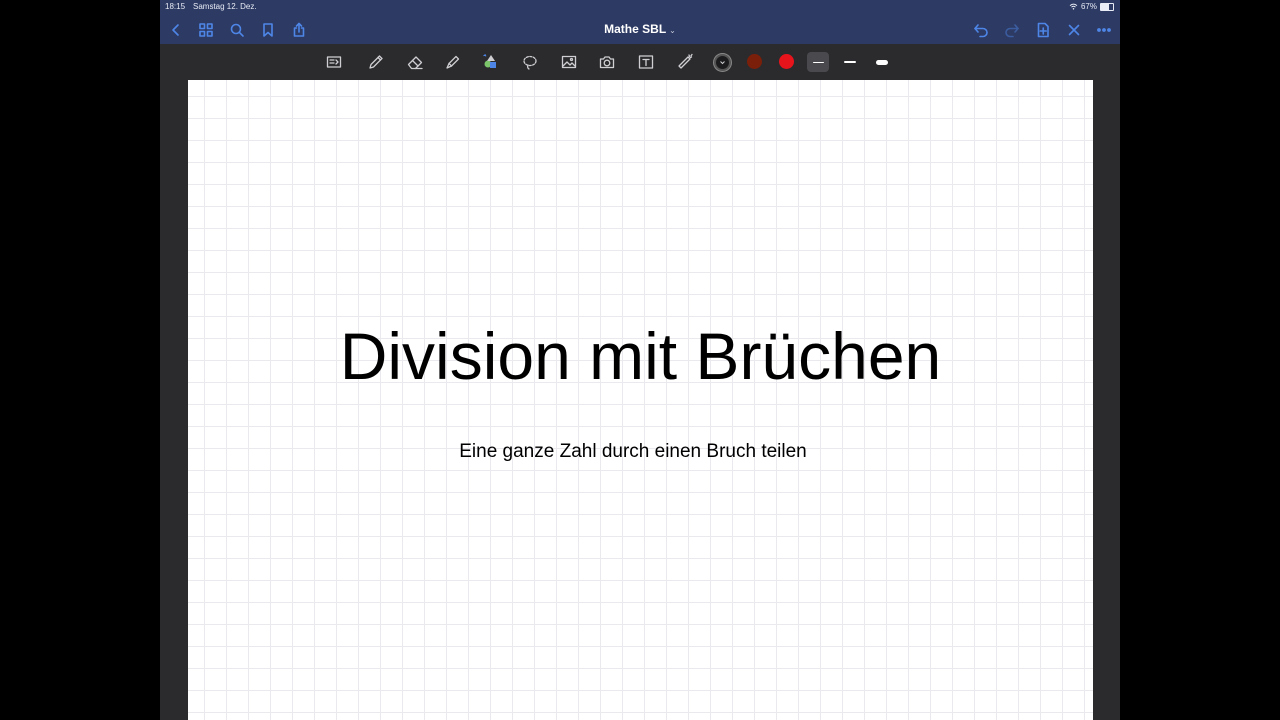 This screenshot has width=1280, height=720. Describe the element at coordinates (175, 6) in the screenshot. I see `status-time: 18:15` at that location.